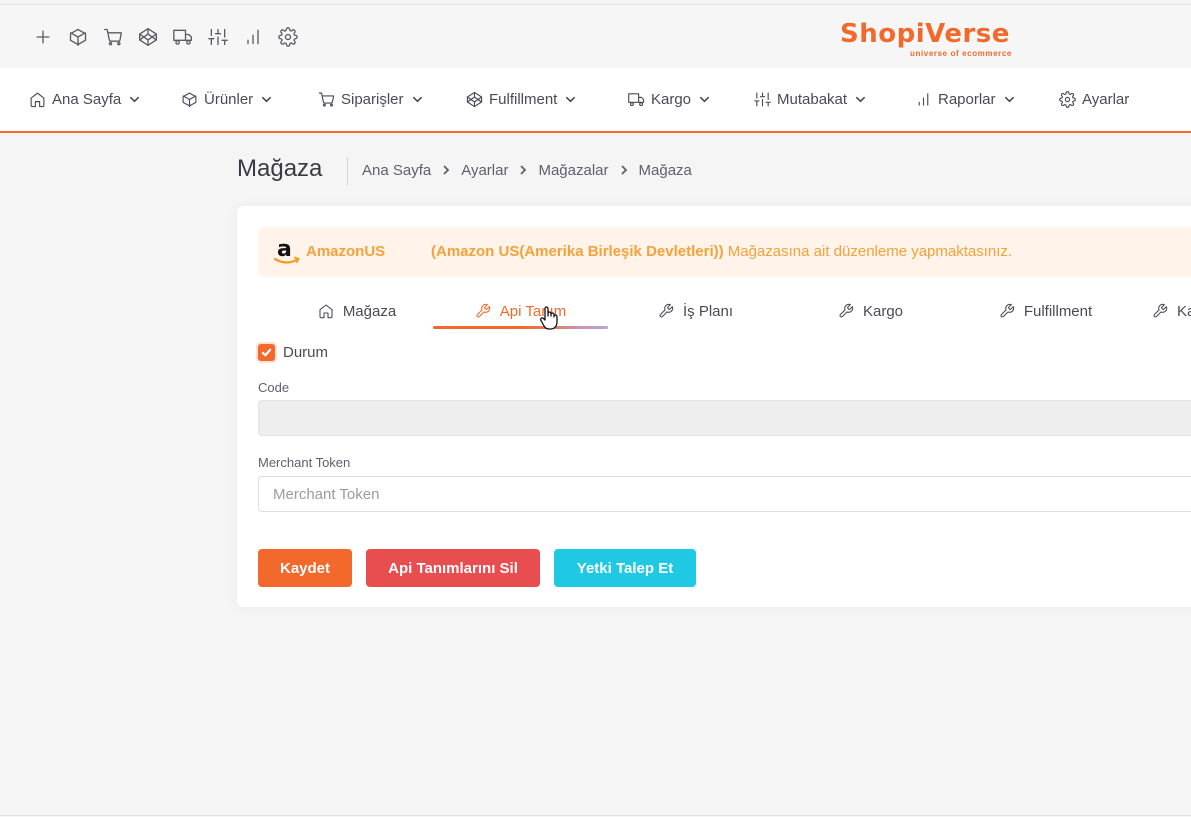 This screenshot has height=817, width=1191. I want to click on tab-cargo: Kargo, so click(870, 311).